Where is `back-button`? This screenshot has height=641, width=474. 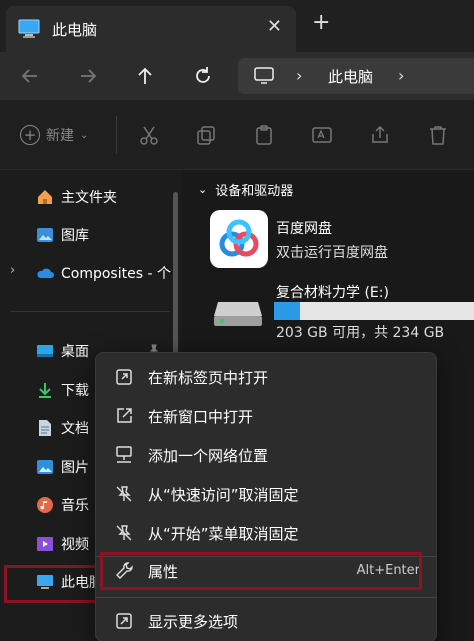 back-button is located at coordinates (30, 76).